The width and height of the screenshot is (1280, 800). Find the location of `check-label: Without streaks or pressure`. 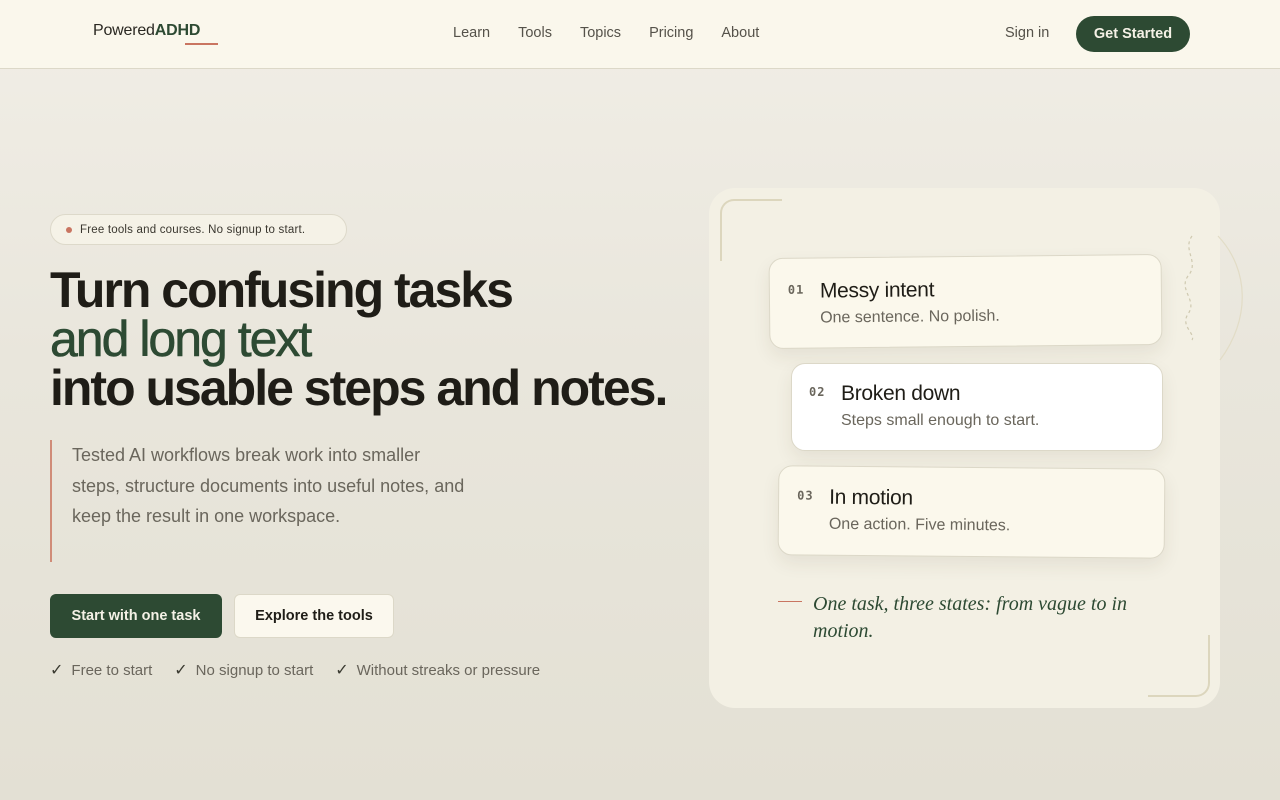

check-label: Without streaks or pressure is located at coordinates (448, 670).